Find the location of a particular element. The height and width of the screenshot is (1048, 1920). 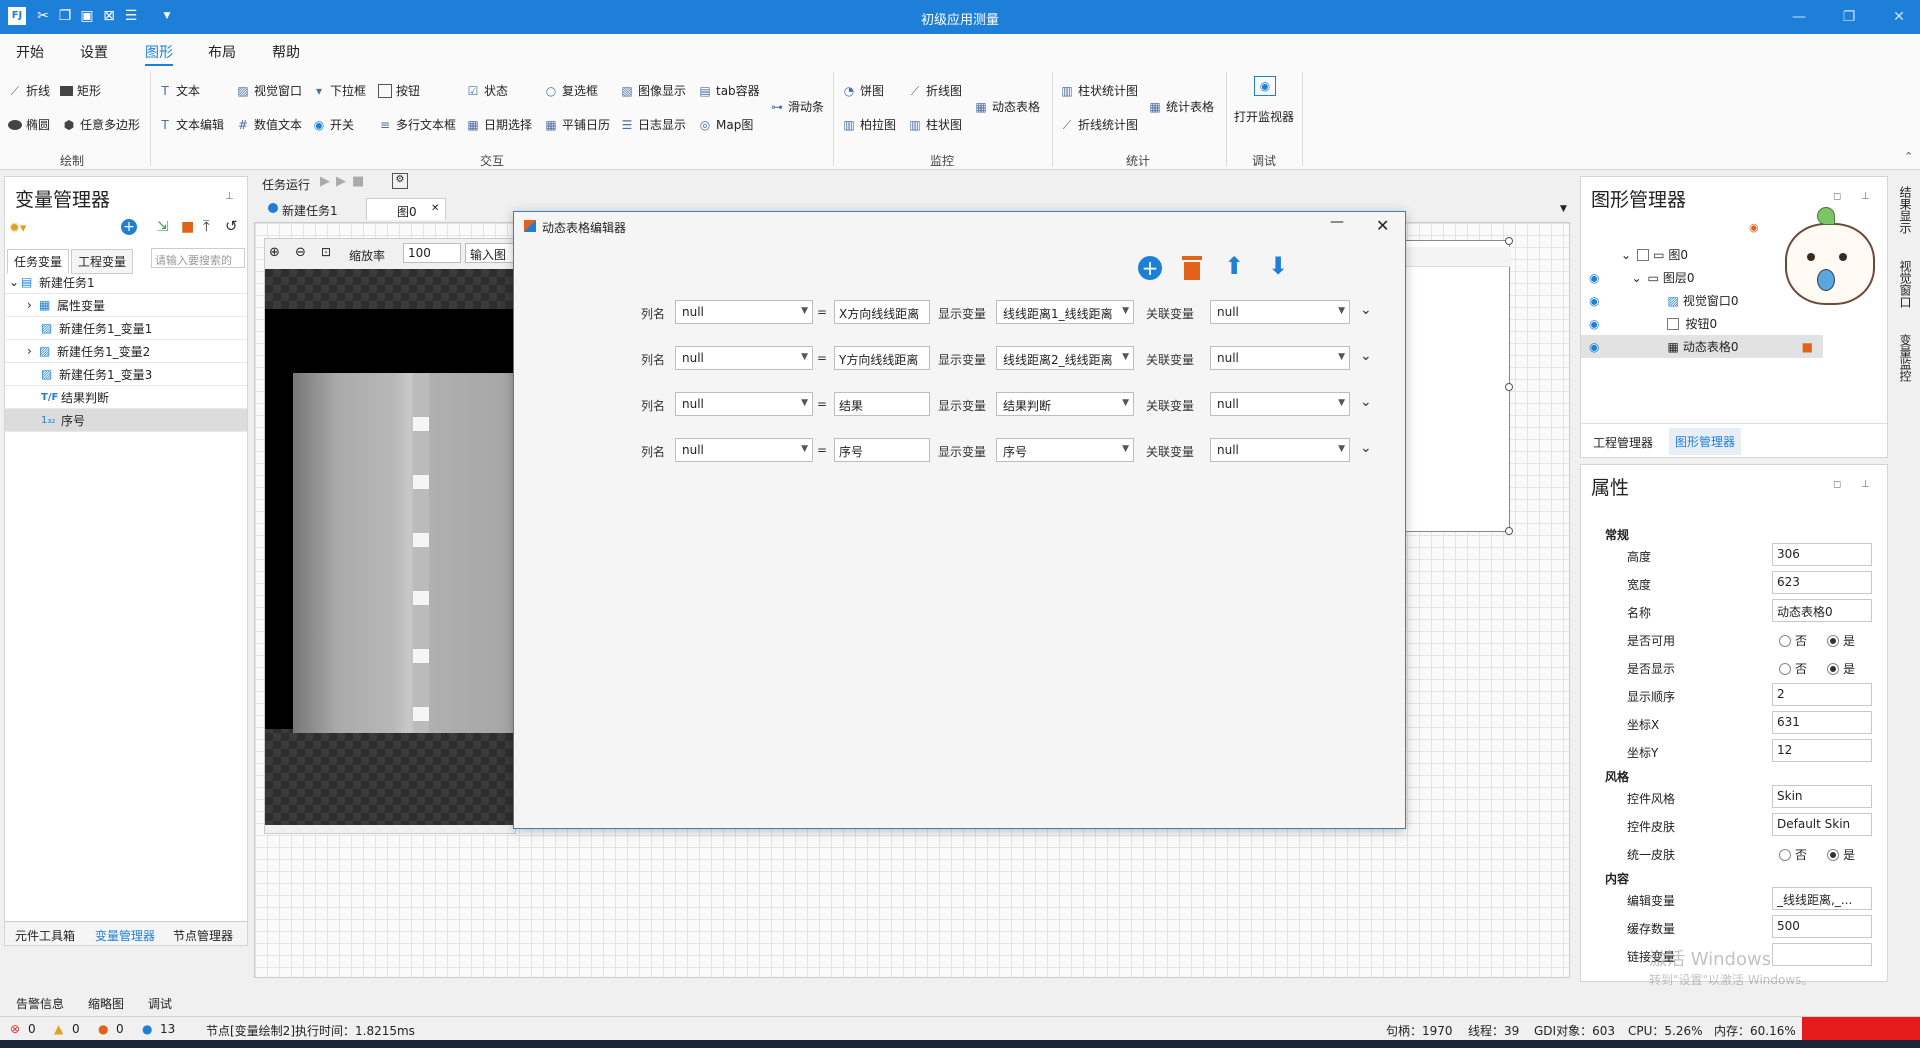

bar-stat-tool: ▥ 柱状统计图 is located at coordinates (1099, 90).